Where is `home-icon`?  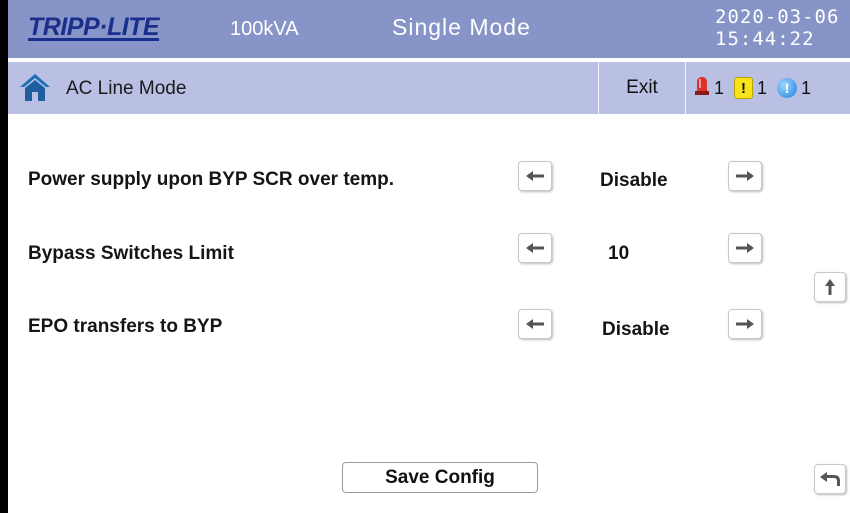 home-icon is located at coordinates (35, 87).